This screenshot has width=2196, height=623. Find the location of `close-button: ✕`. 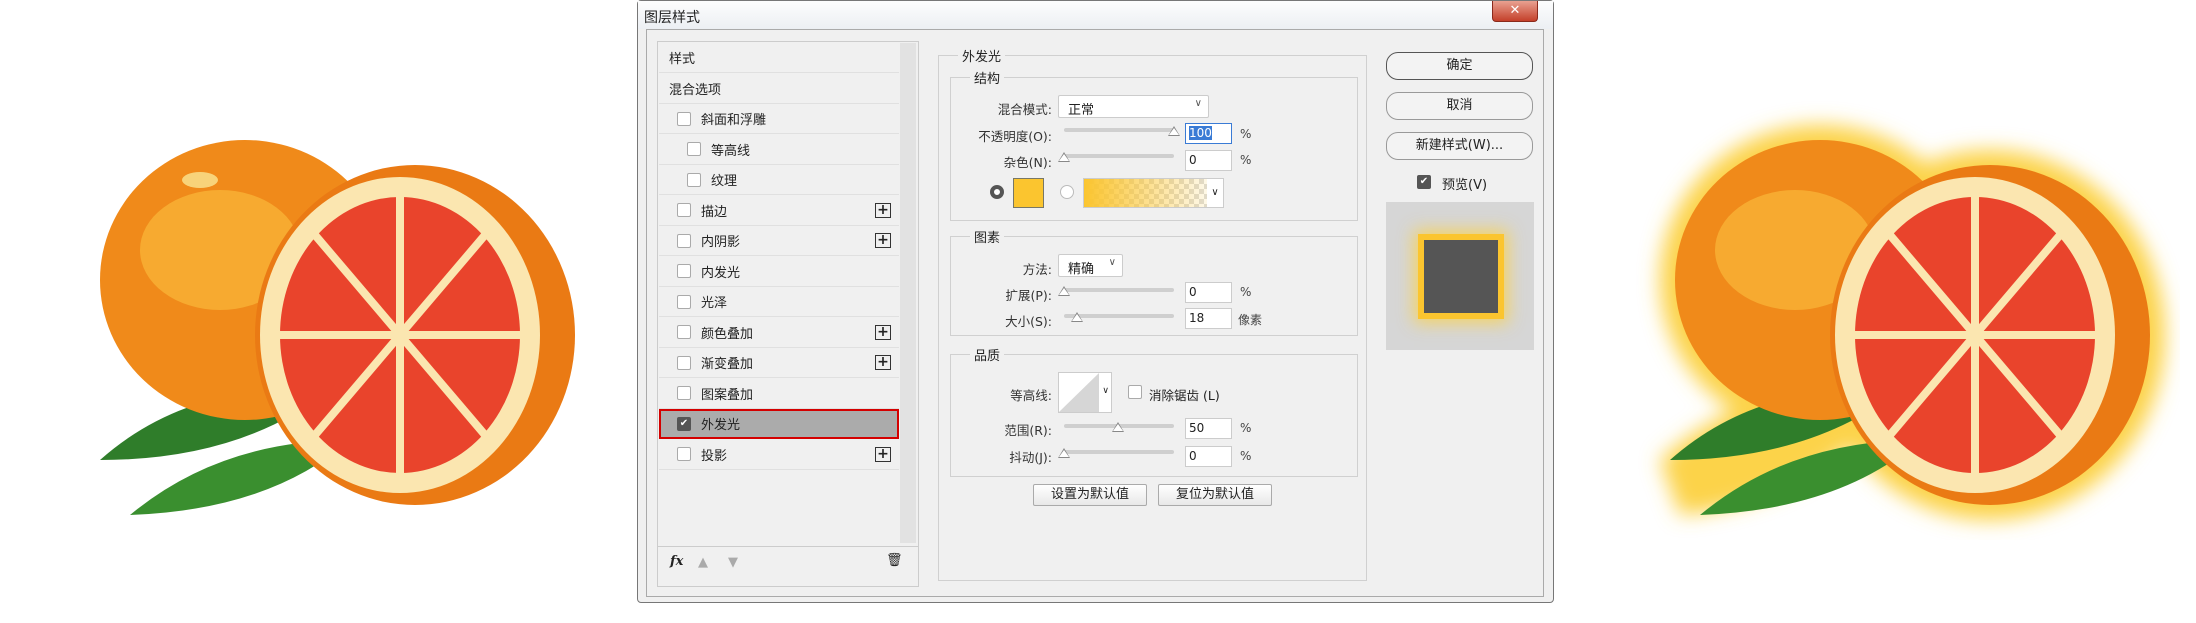

close-button: ✕ is located at coordinates (1515, 11).